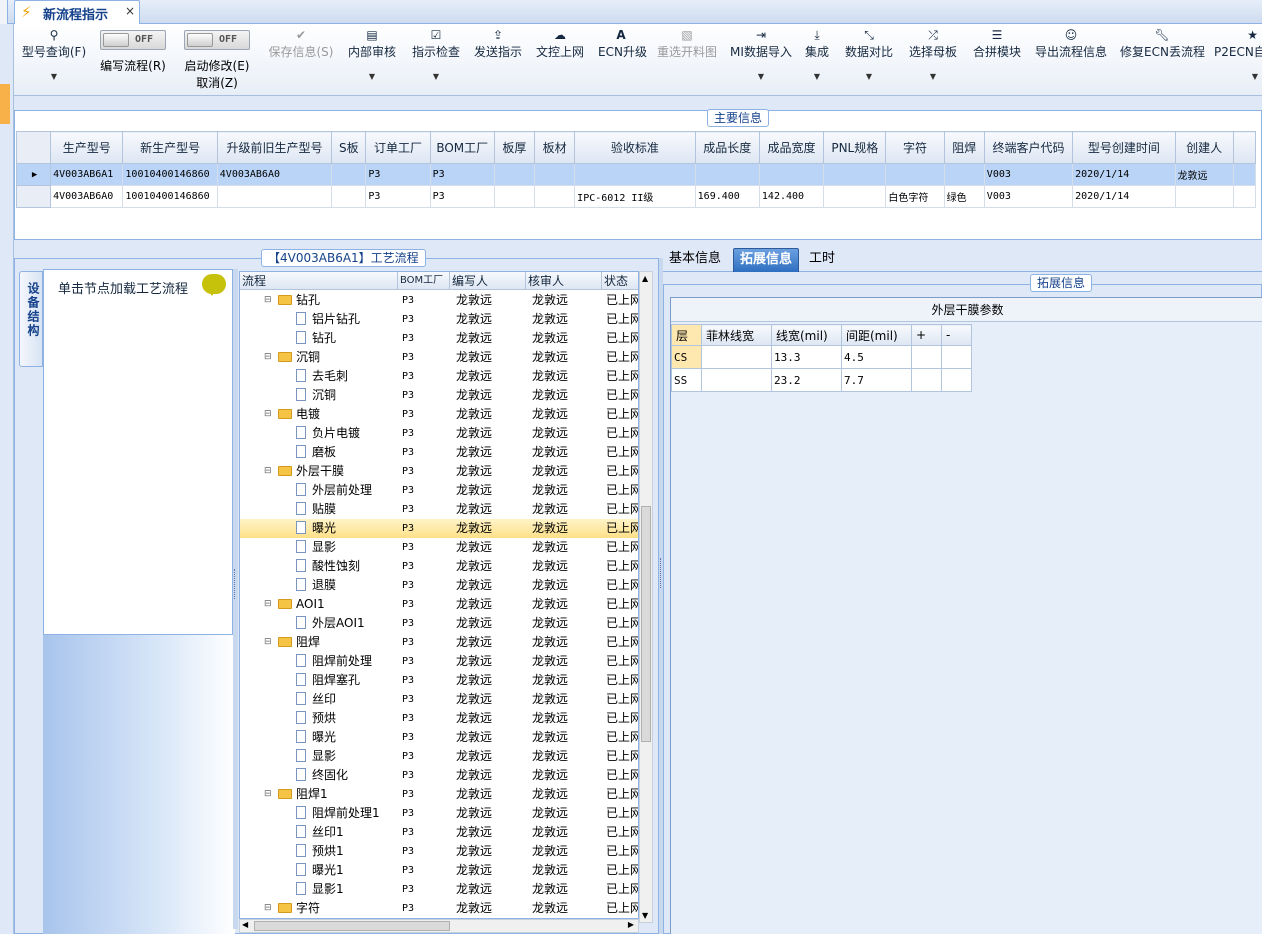 The height and width of the screenshot is (934, 1262). I want to click on cancel-button: 取消(Z), so click(217, 82).